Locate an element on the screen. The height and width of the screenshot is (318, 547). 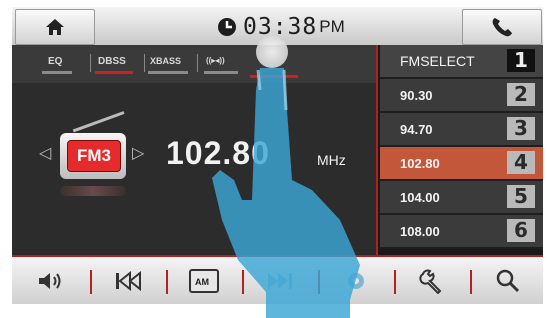
preset-frequency: 94.70 is located at coordinates (416, 129).